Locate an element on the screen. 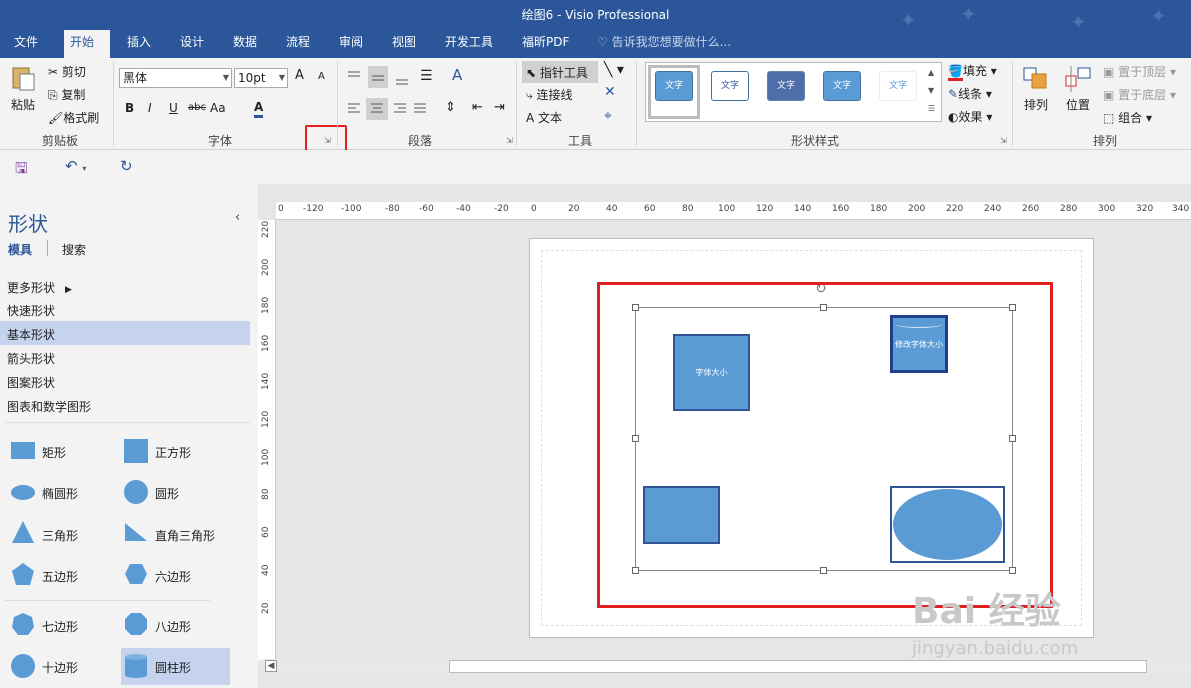 Image resolution: width=1191 pixels, height=688 pixels. ruler-label: 60 is located at coordinates (650, 209).